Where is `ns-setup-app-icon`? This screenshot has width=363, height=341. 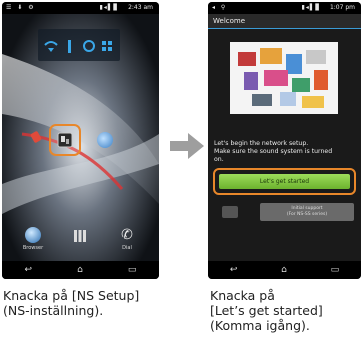
ns-setup-app-icon is located at coordinates (65, 140).